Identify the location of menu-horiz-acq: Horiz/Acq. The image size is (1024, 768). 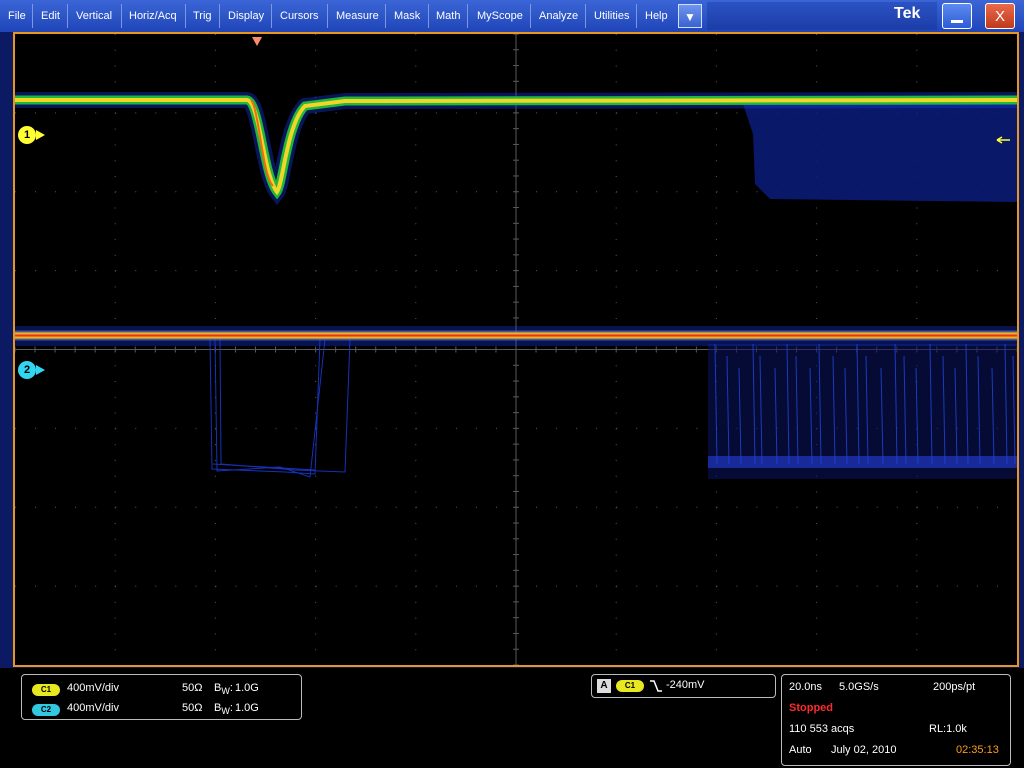
(153, 16).